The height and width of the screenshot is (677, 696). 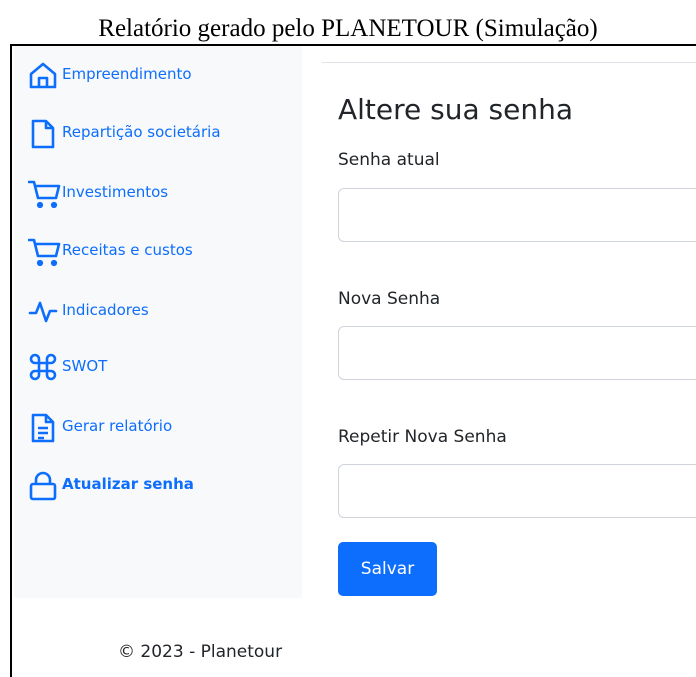 I want to click on sidebar-item-label: Indicadores, so click(x=105, y=310).